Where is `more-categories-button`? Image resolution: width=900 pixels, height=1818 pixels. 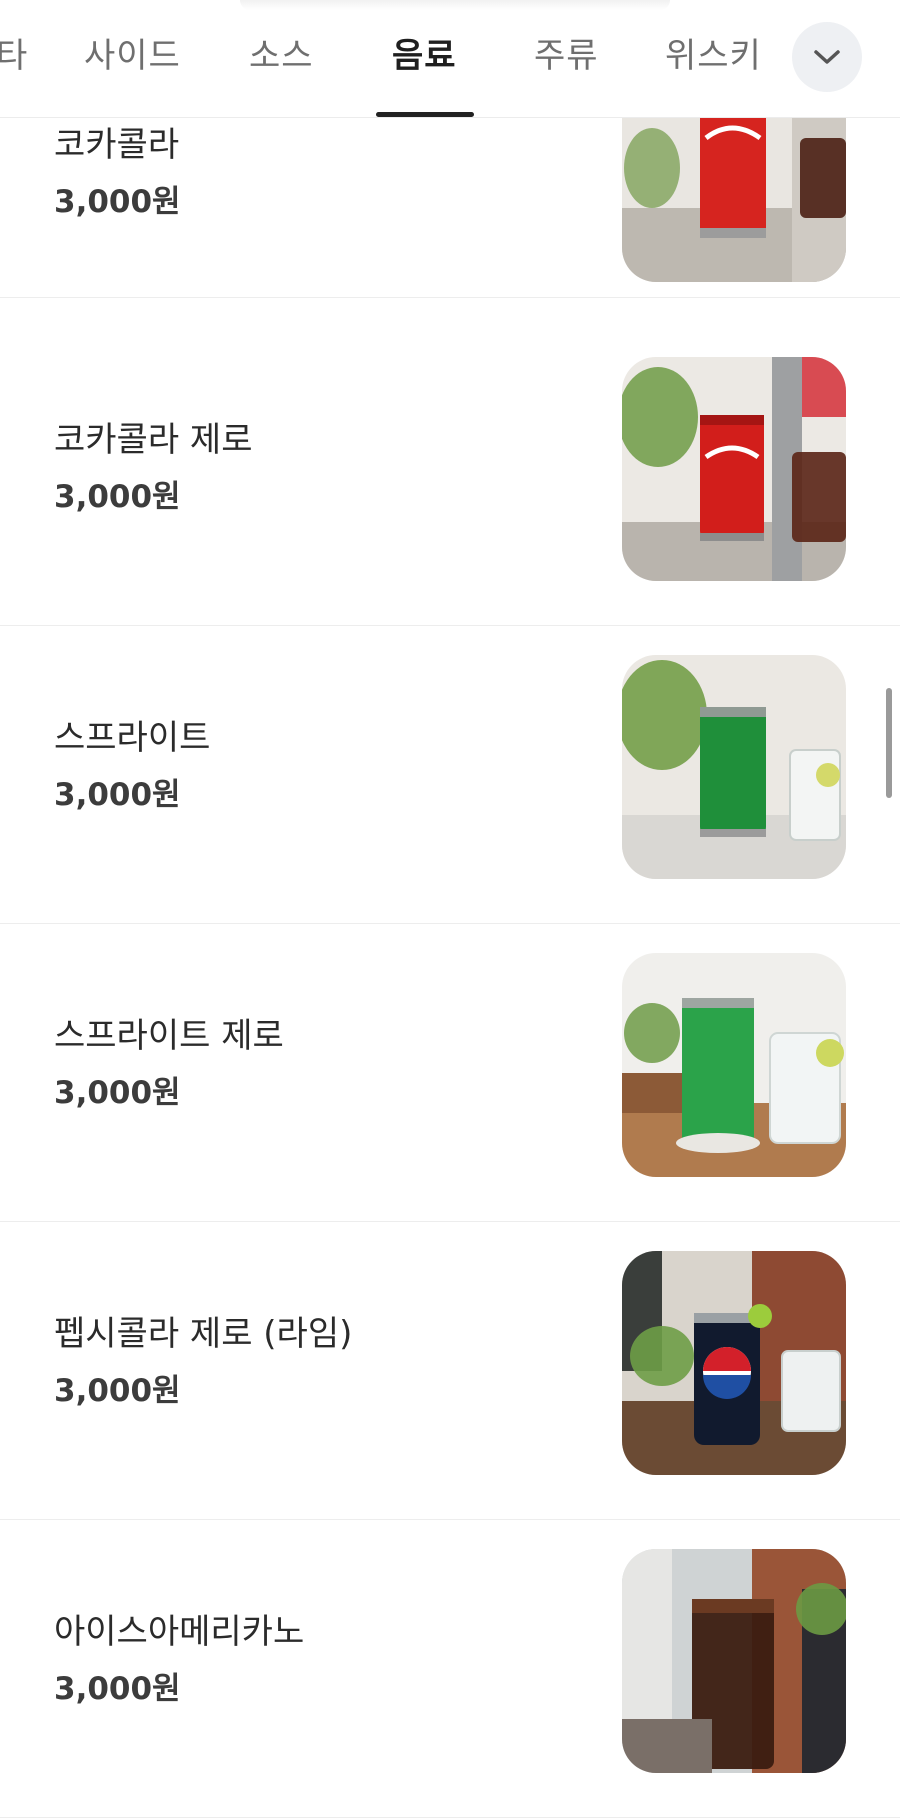 more-categories-button is located at coordinates (827, 57).